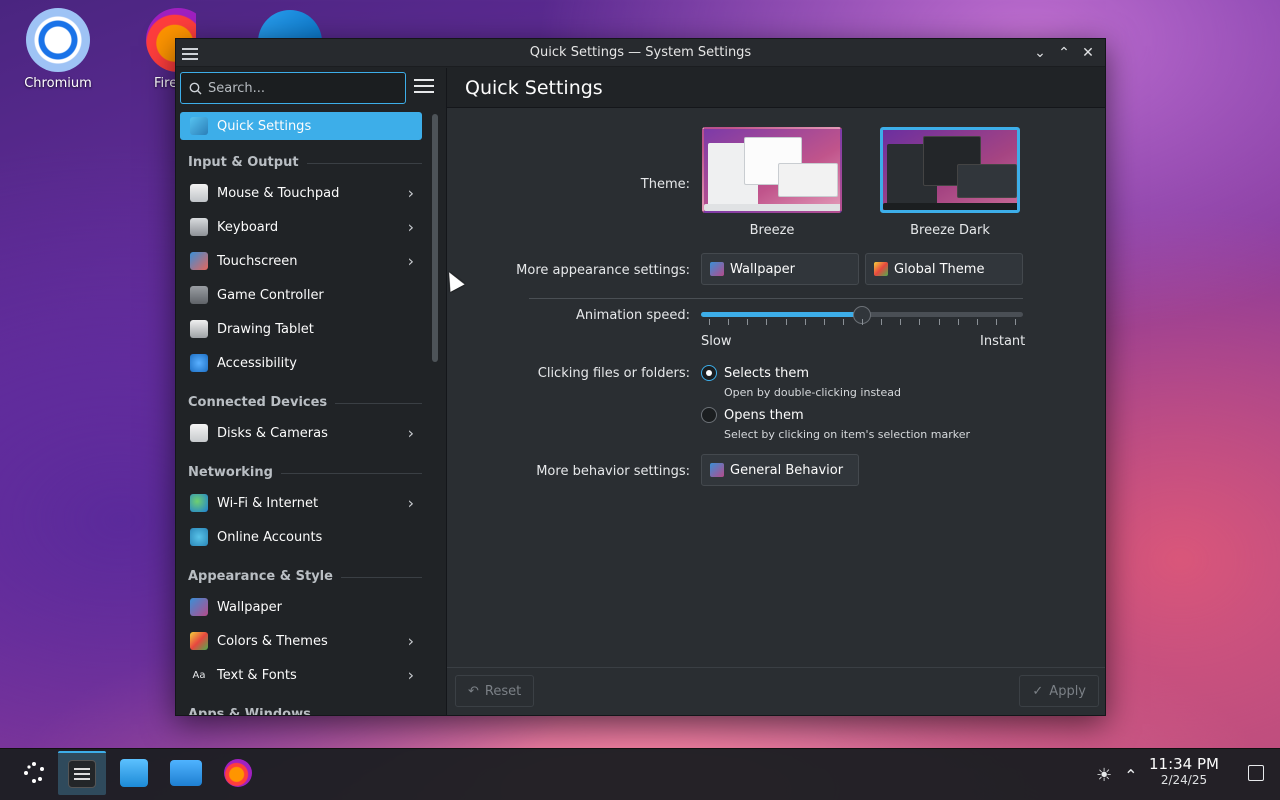 The width and height of the screenshot is (1280, 800). I want to click on minimize-button: ⌄, so click(1040, 53).